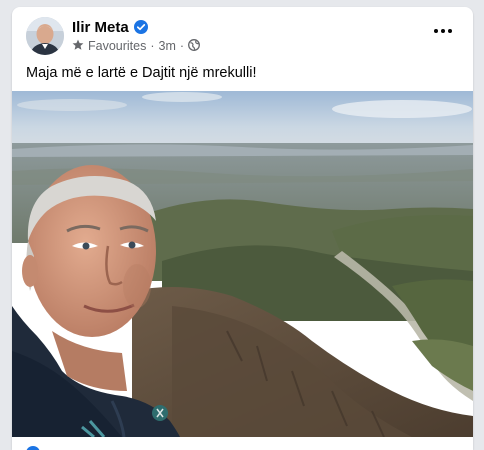 The height and width of the screenshot is (450, 484). What do you see at coordinates (100, 27) in the screenshot?
I see `author-name: Ilir Meta` at bounding box center [100, 27].